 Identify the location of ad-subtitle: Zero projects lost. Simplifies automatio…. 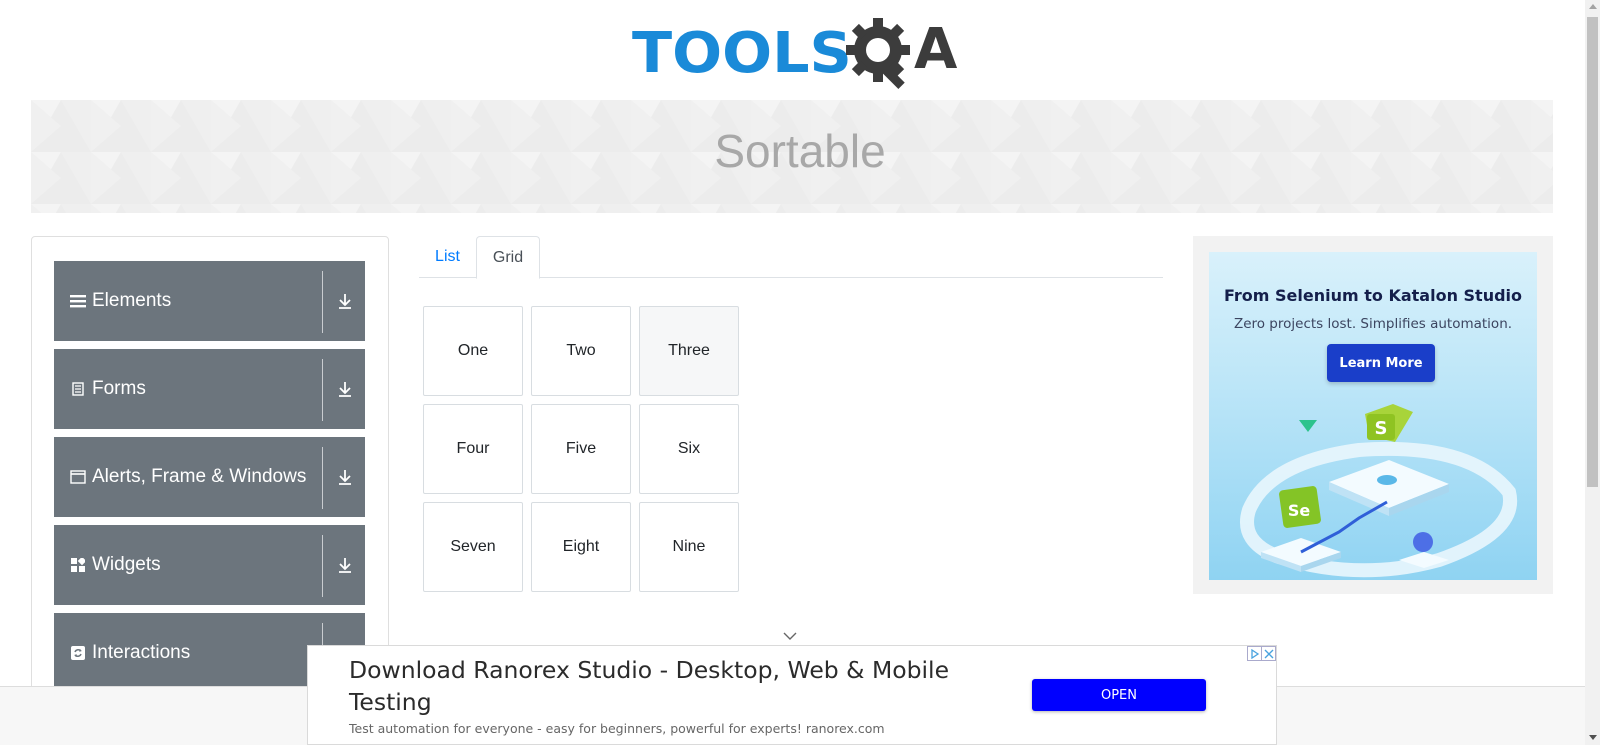
(1373, 324).